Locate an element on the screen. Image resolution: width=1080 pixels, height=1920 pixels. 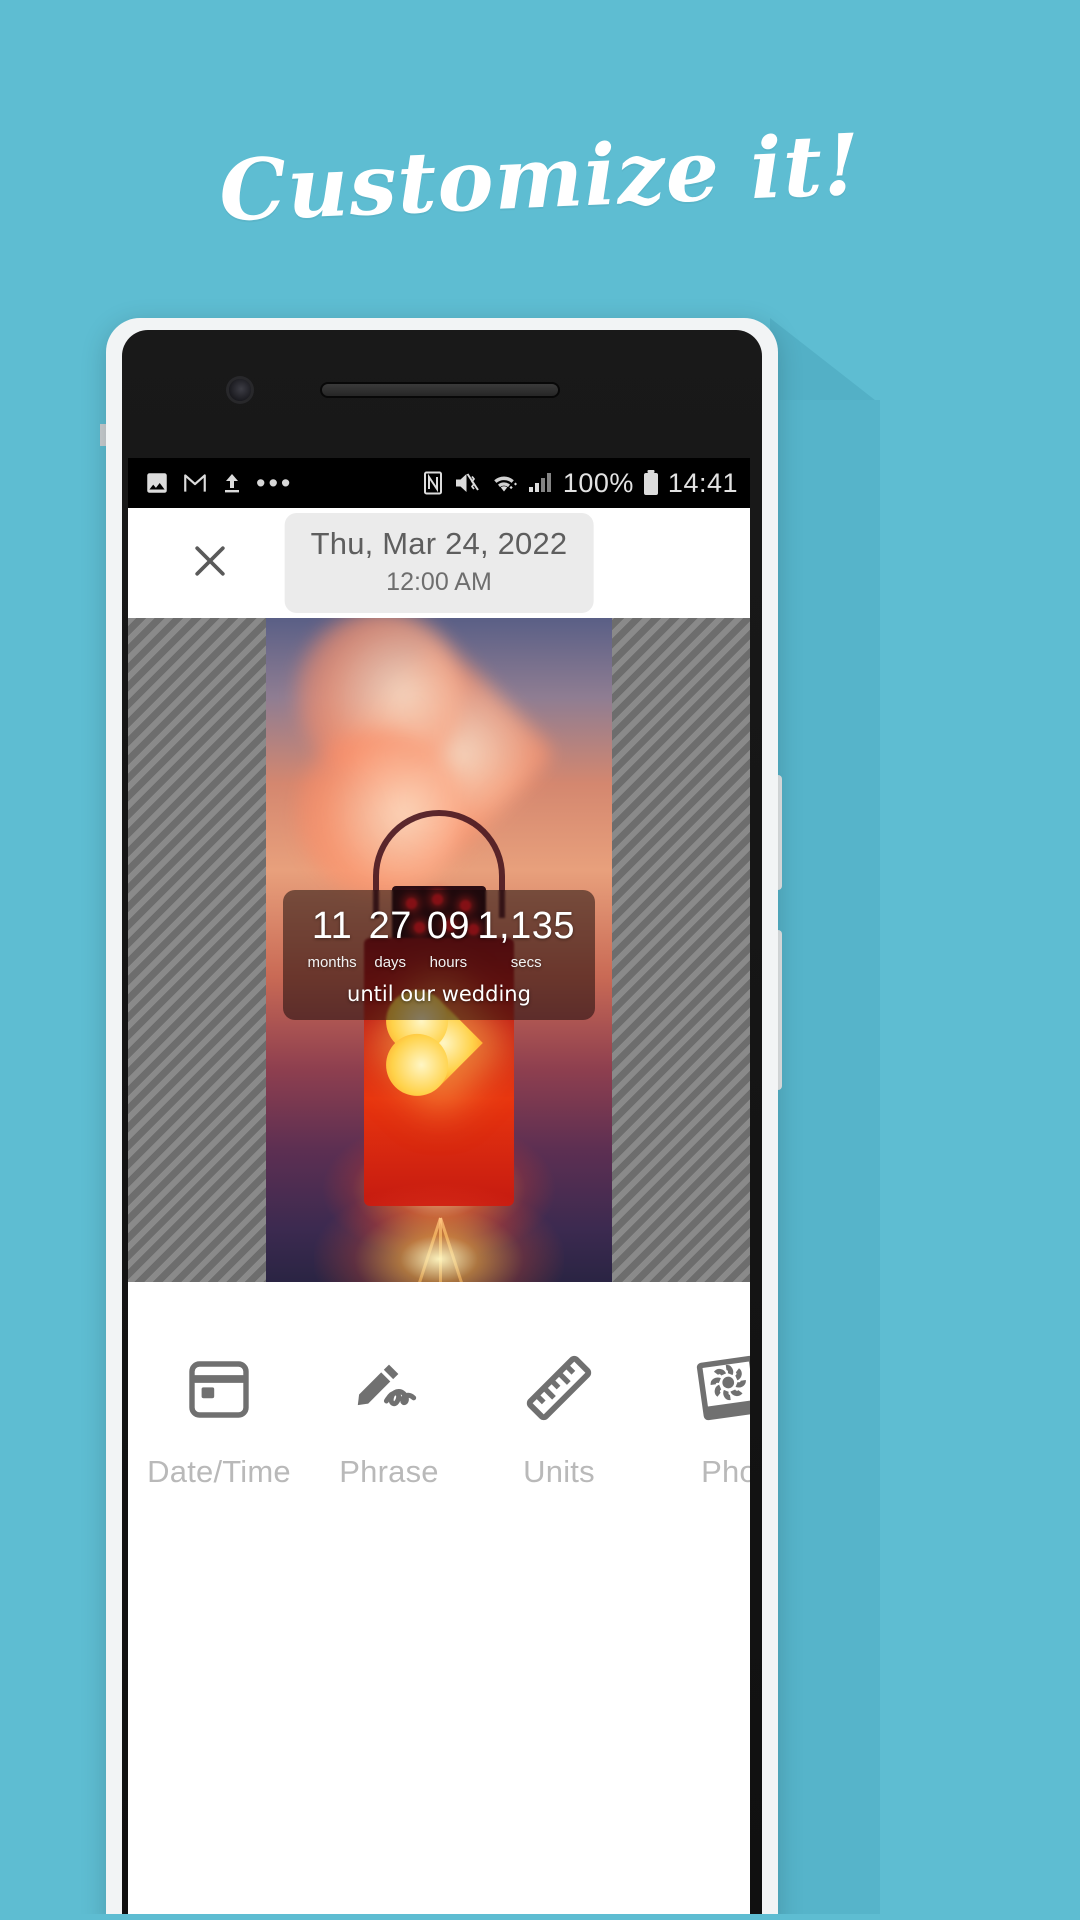
countdown-cell-months: 11 months is located at coordinates (332, 939).